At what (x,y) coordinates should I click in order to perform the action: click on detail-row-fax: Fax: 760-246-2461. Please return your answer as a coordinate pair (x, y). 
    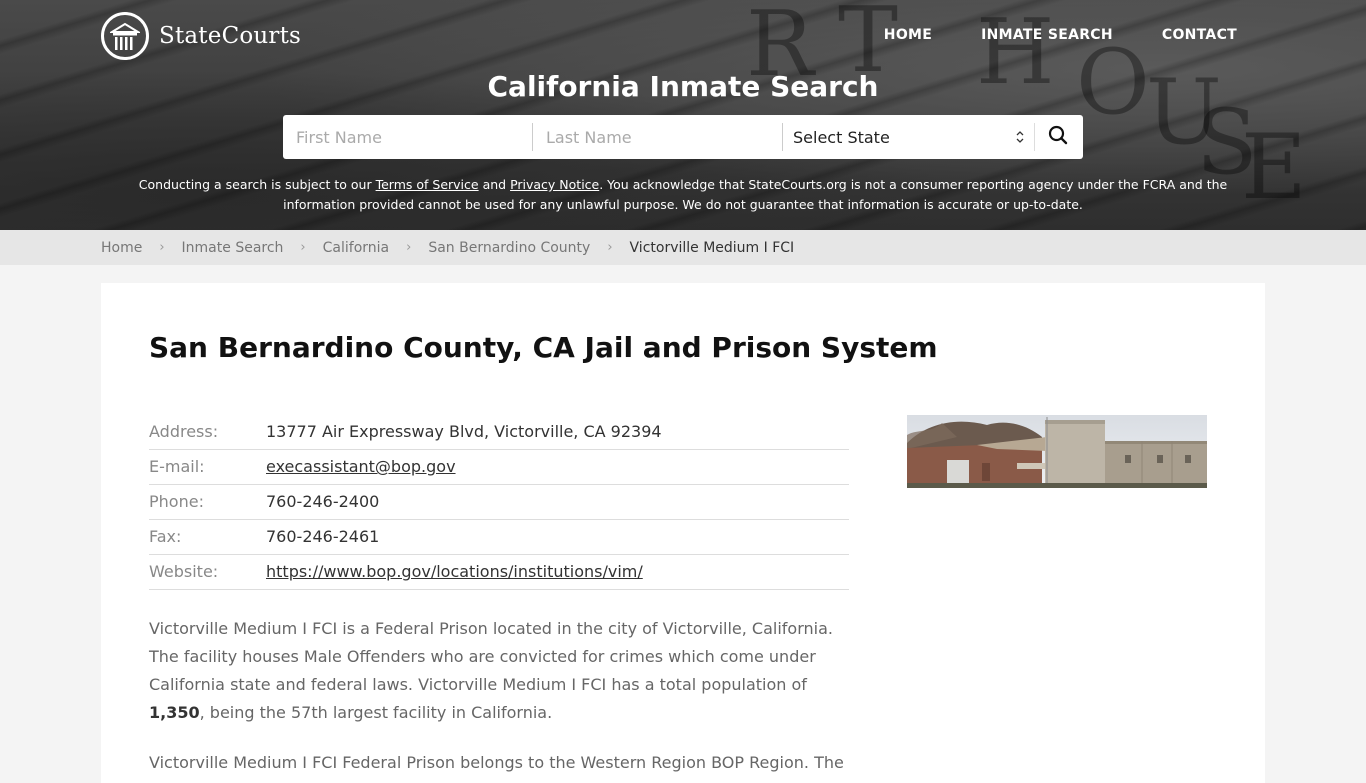
    Looking at the image, I should click on (499, 536).